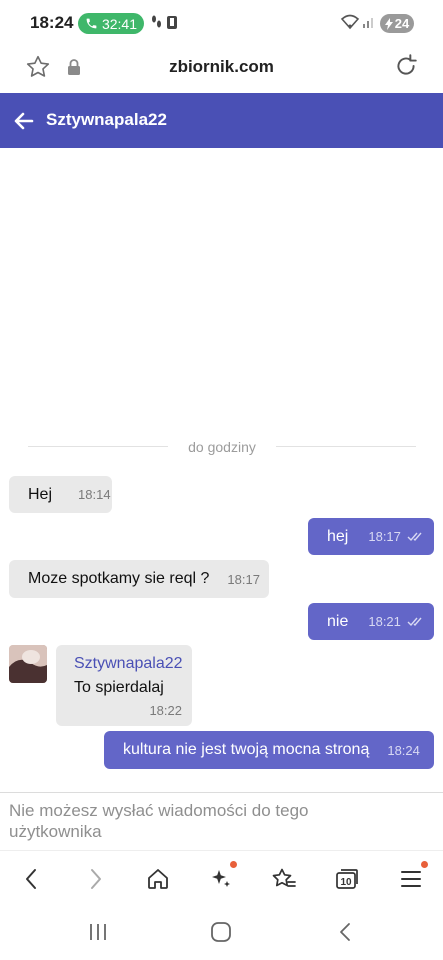 This screenshot has width=443, height=960. What do you see at coordinates (406, 66) in the screenshot?
I see `reload-icon` at bounding box center [406, 66].